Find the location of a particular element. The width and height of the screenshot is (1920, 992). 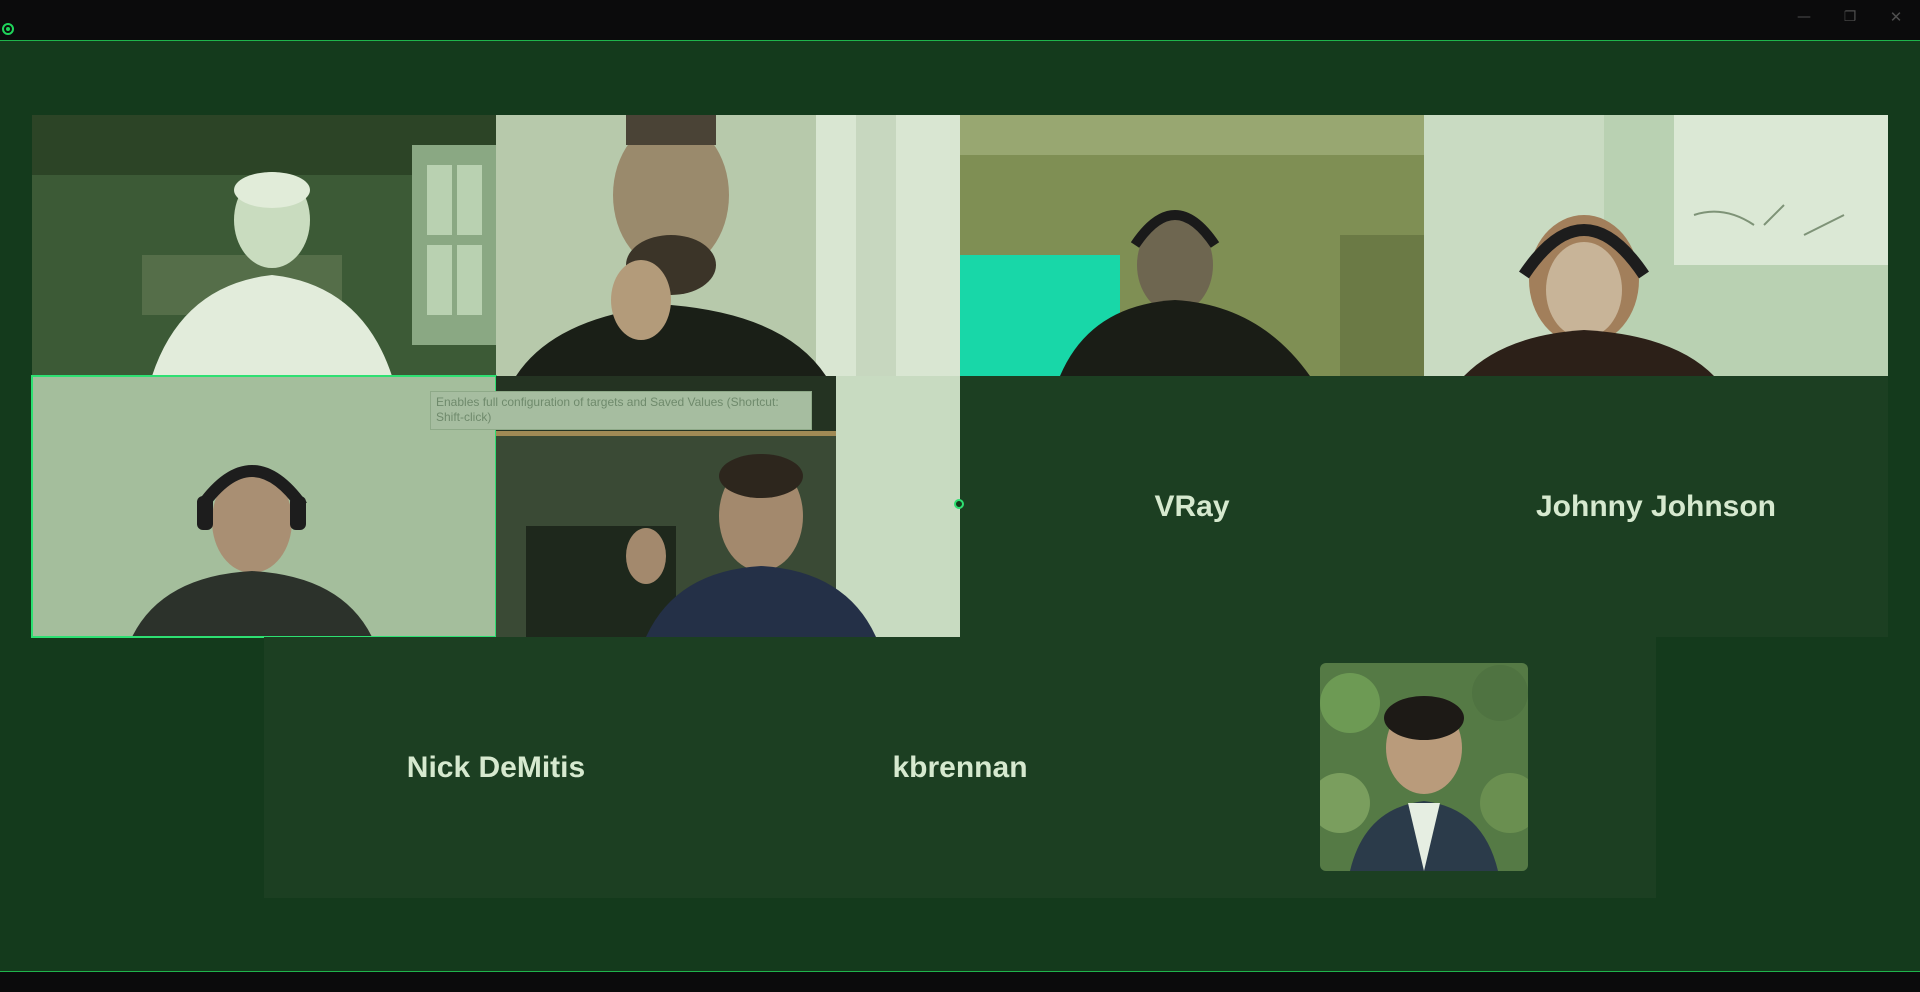

participant-name: Nick DeMitis is located at coordinates (496, 767).